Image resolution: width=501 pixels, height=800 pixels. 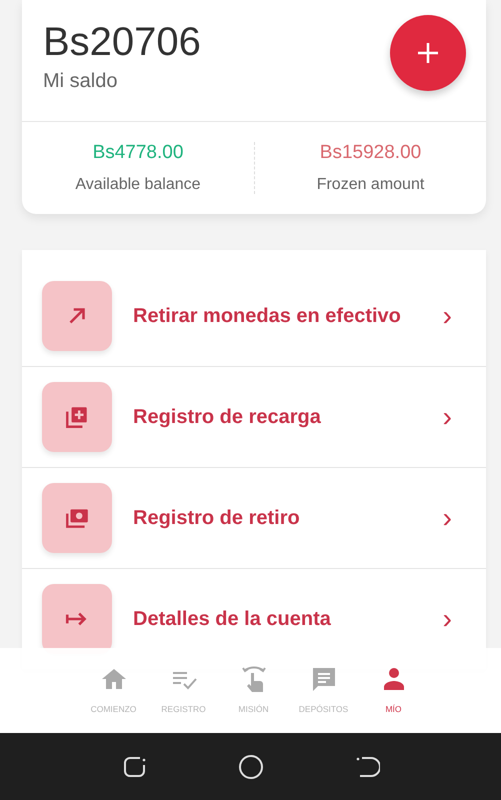 What do you see at coordinates (393, 690) in the screenshot?
I see `nav-tab: MÍO` at bounding box center [393, 690].